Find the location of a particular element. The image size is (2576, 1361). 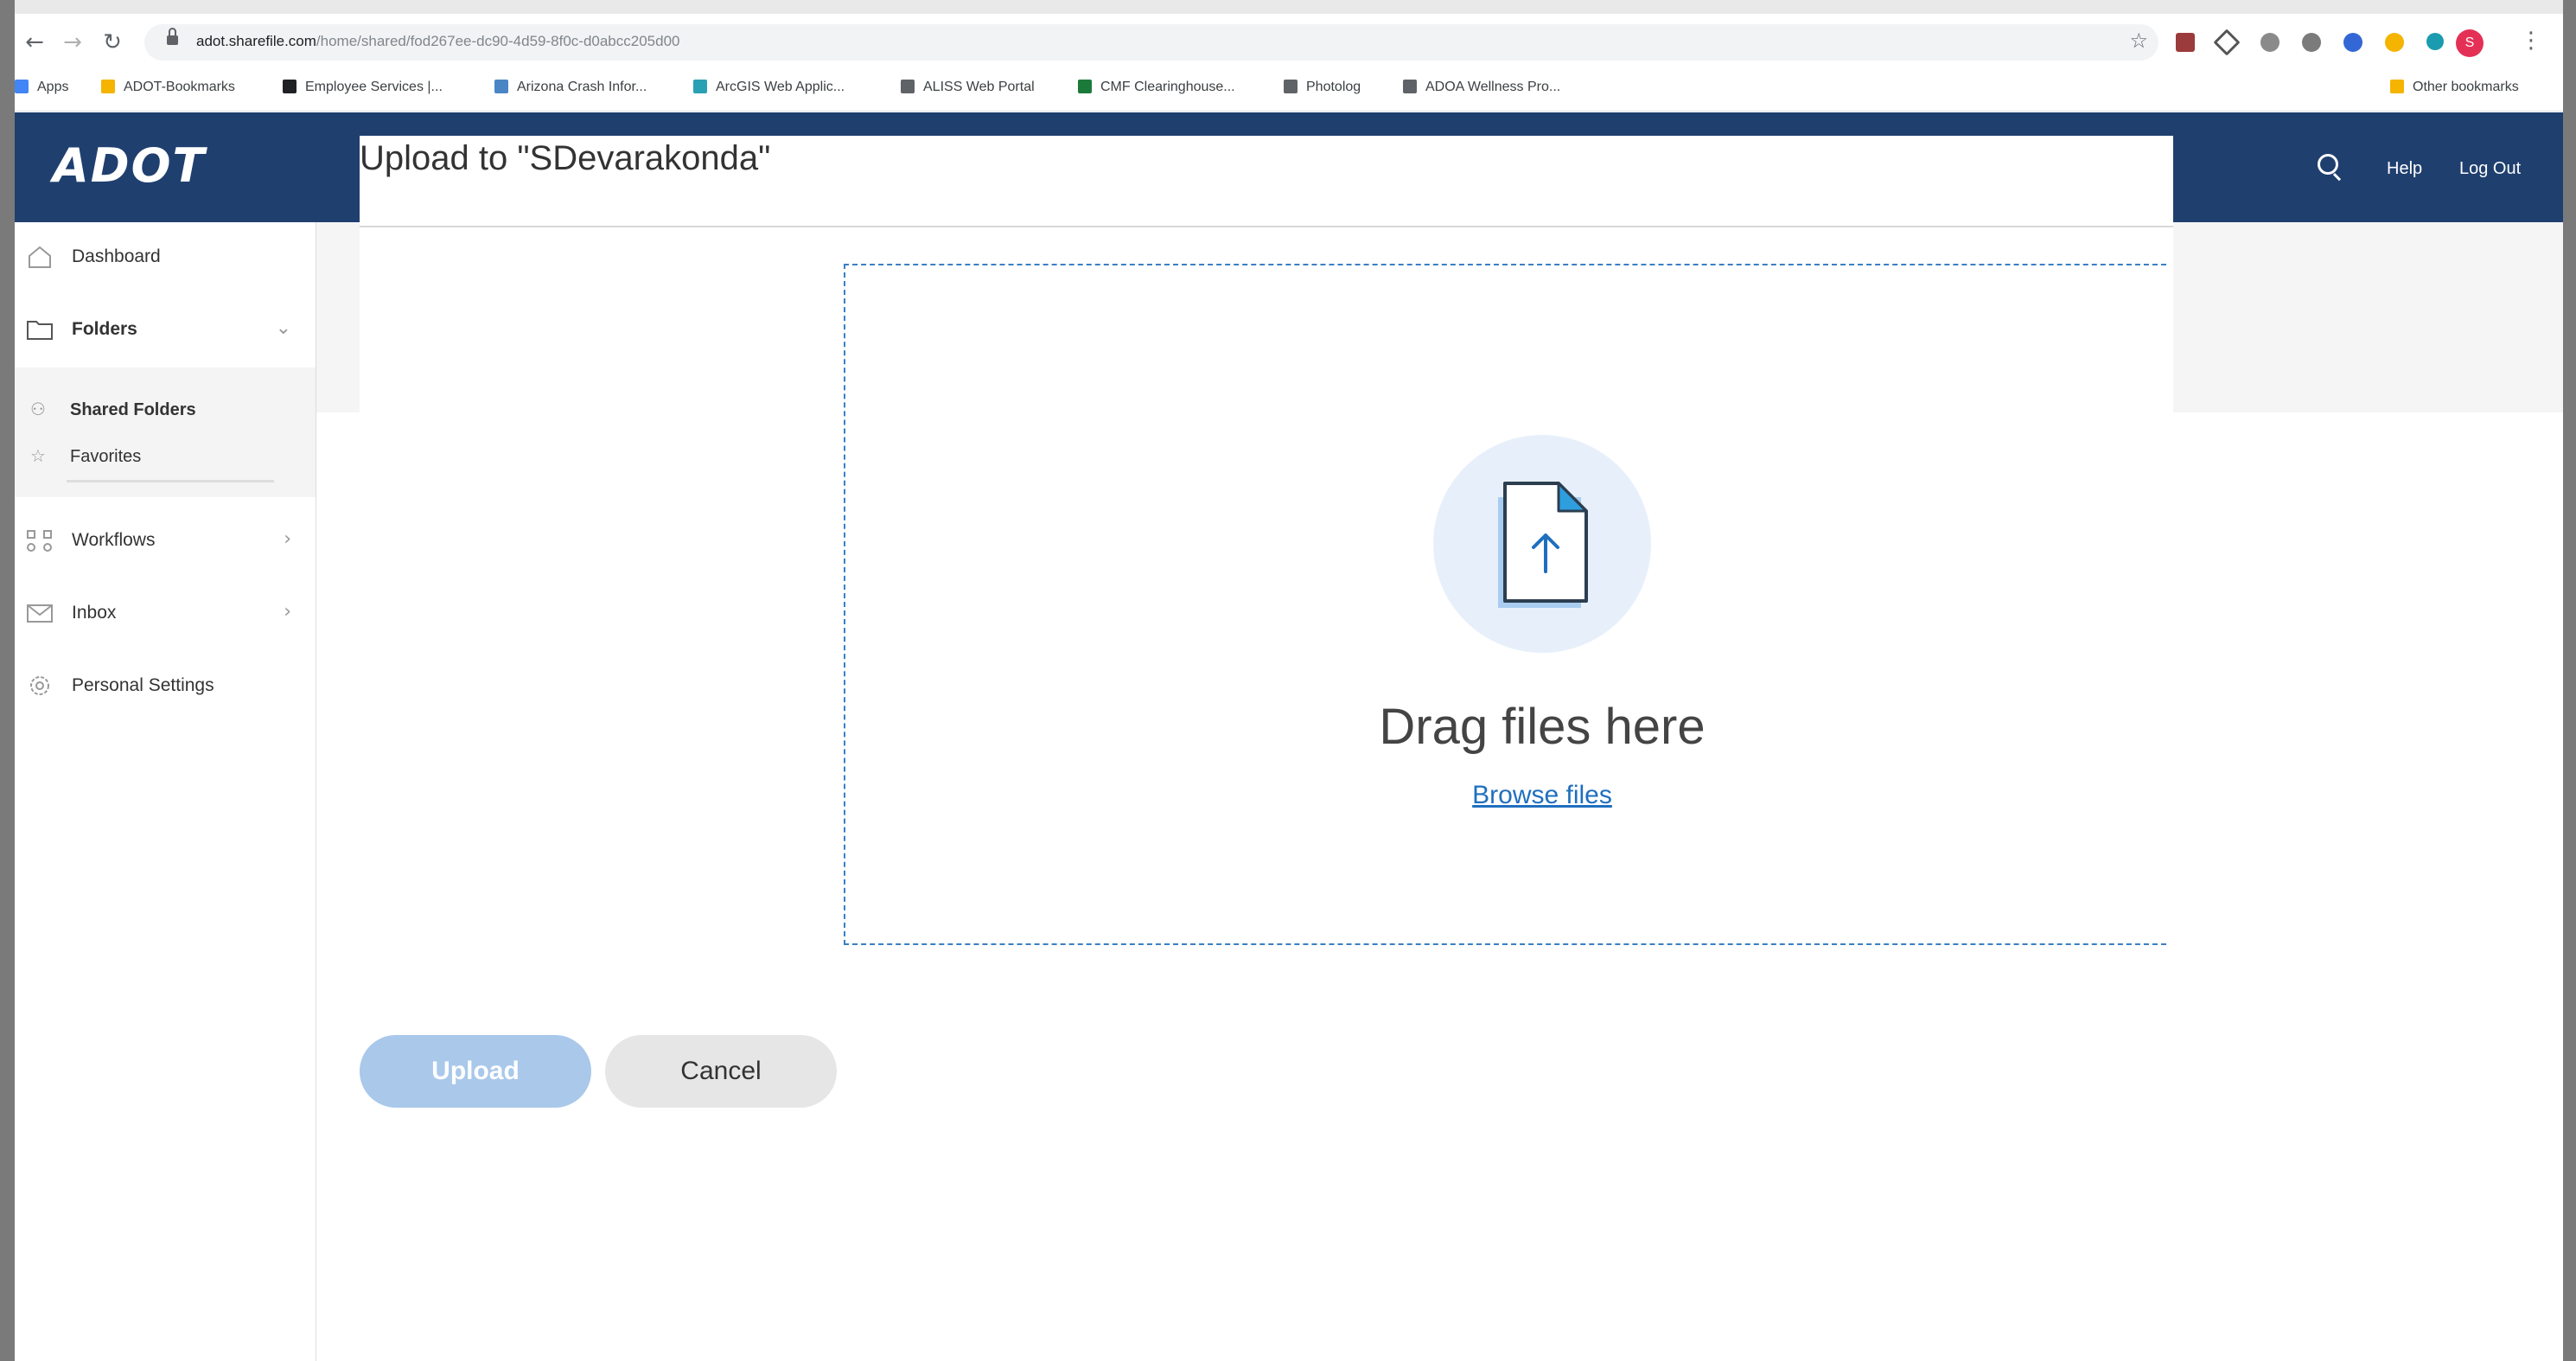

sidebar-item-dashboard: Dashboard is located at coordinates (165, 258).